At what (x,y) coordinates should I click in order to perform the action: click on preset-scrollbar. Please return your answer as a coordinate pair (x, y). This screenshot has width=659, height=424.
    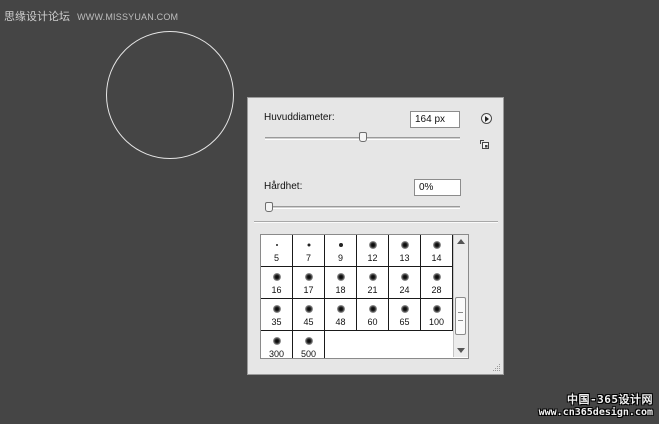
    Looking at the image, I should click on (460, 296).